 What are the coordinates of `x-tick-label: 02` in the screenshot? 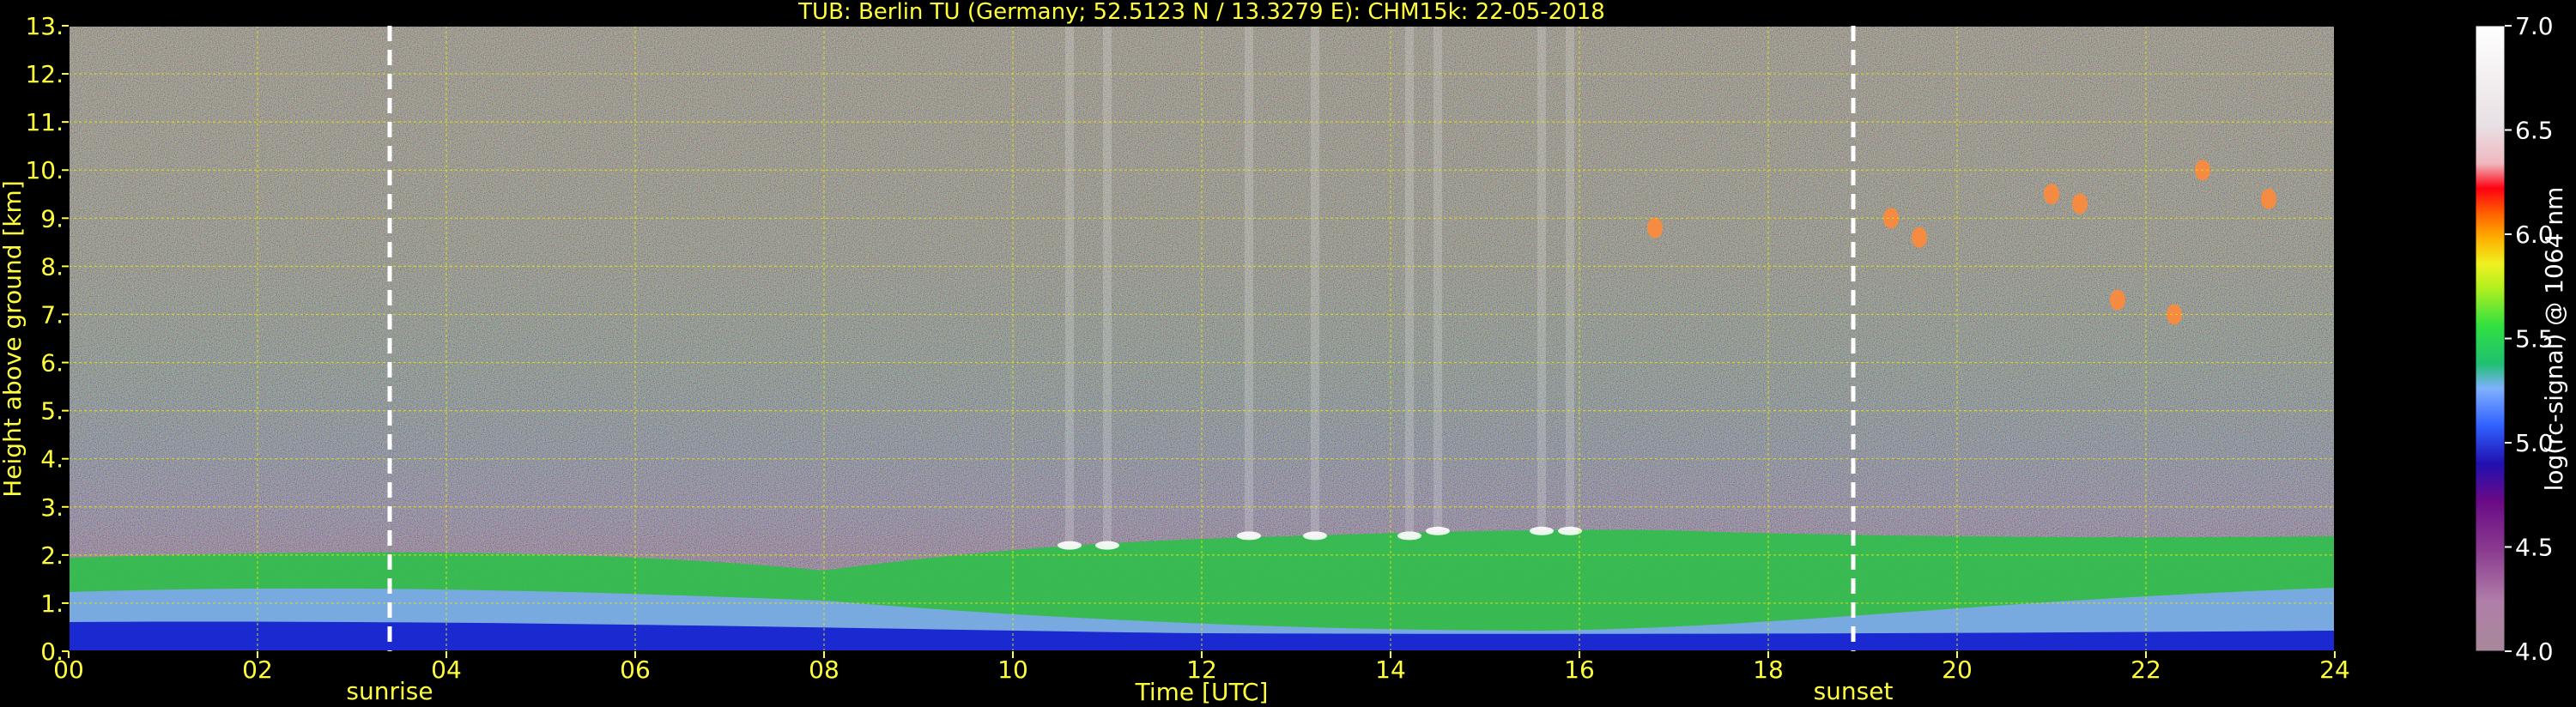 It's located at (257, 670).